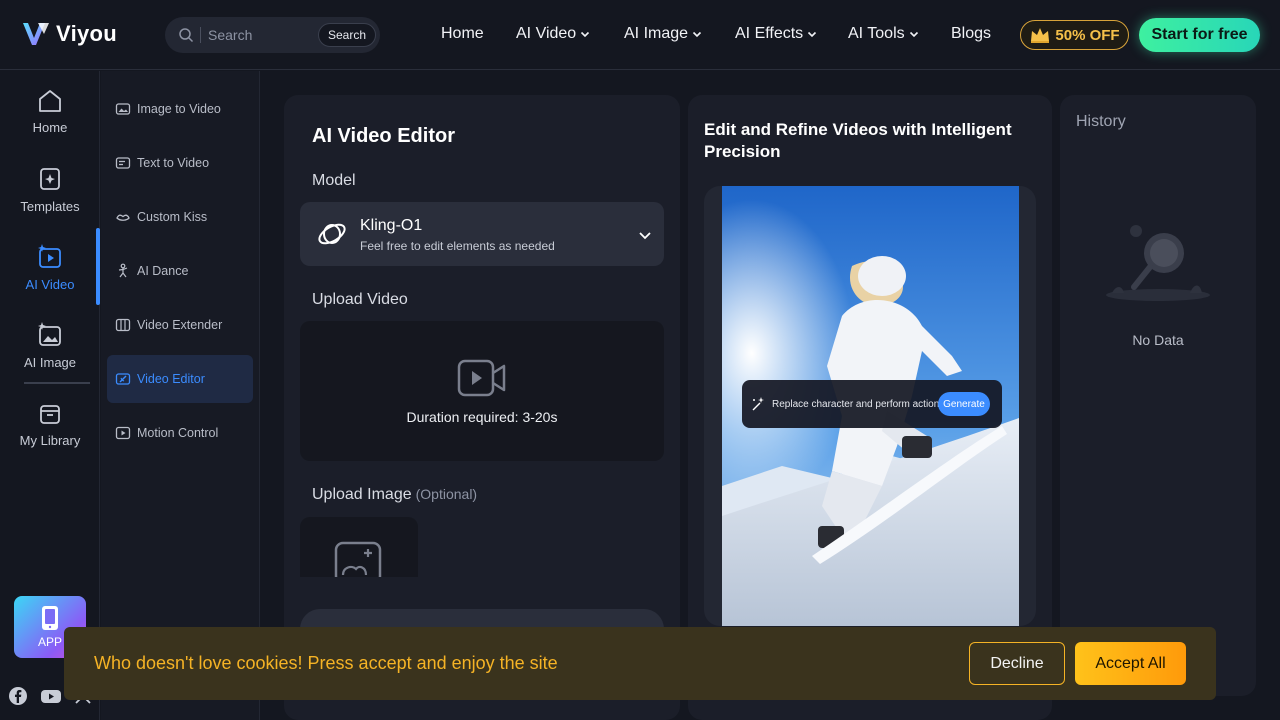 The width and height of the screenshot is (1280, 720). What do you see at coordinates (49, 256) in the screenshot?
I see `ai-video-icon` at bounding box center [49, 256].